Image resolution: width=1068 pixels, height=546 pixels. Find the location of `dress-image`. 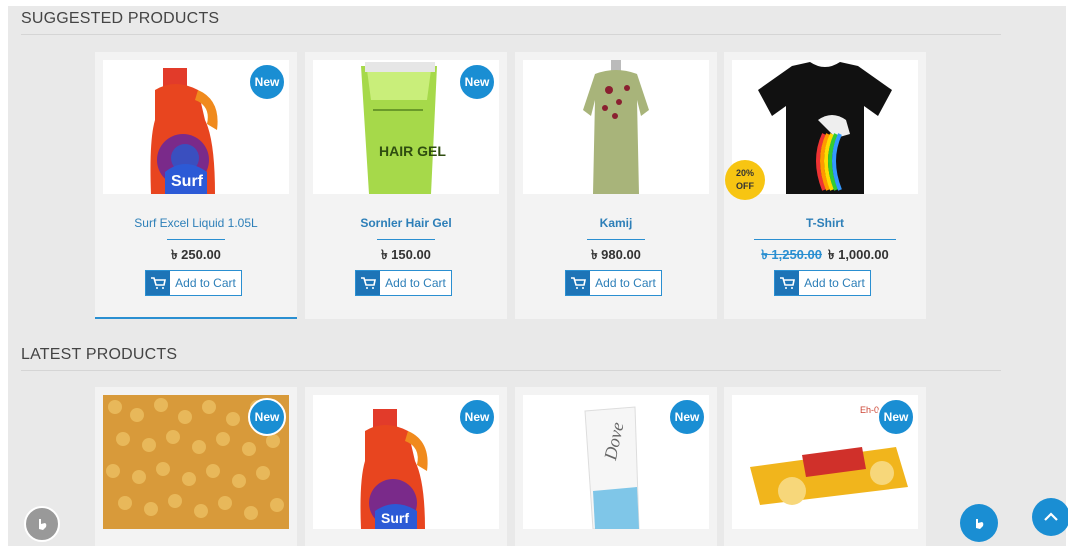

dress-image is located at coordinates (616, 127).